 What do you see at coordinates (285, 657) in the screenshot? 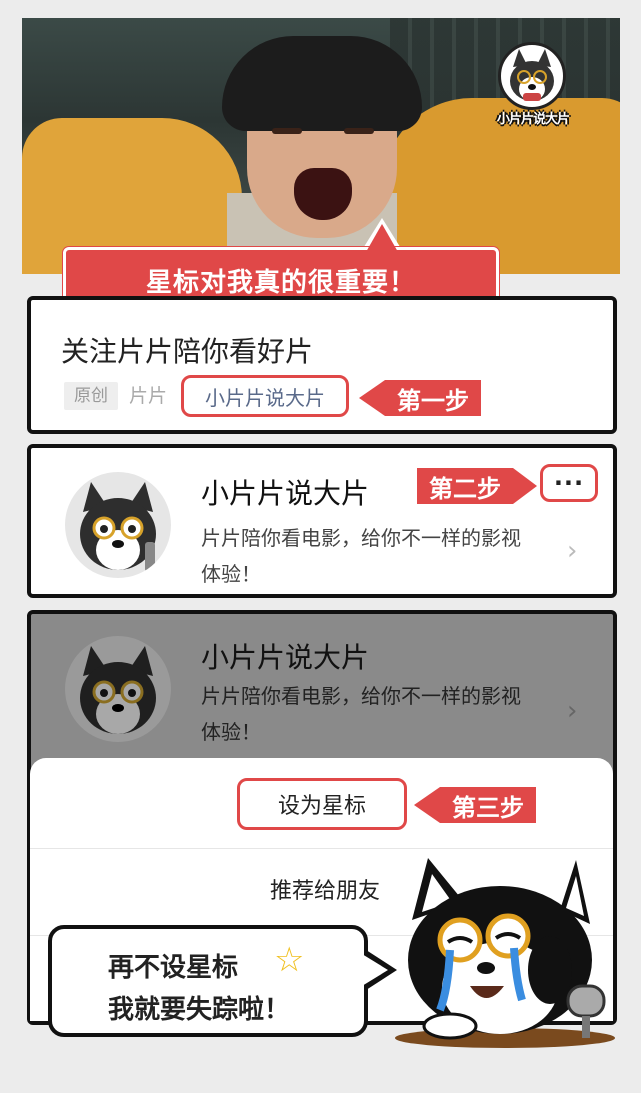
I see `account-name-dimmed: 小片片说大片` at bounding box center [285, 657].